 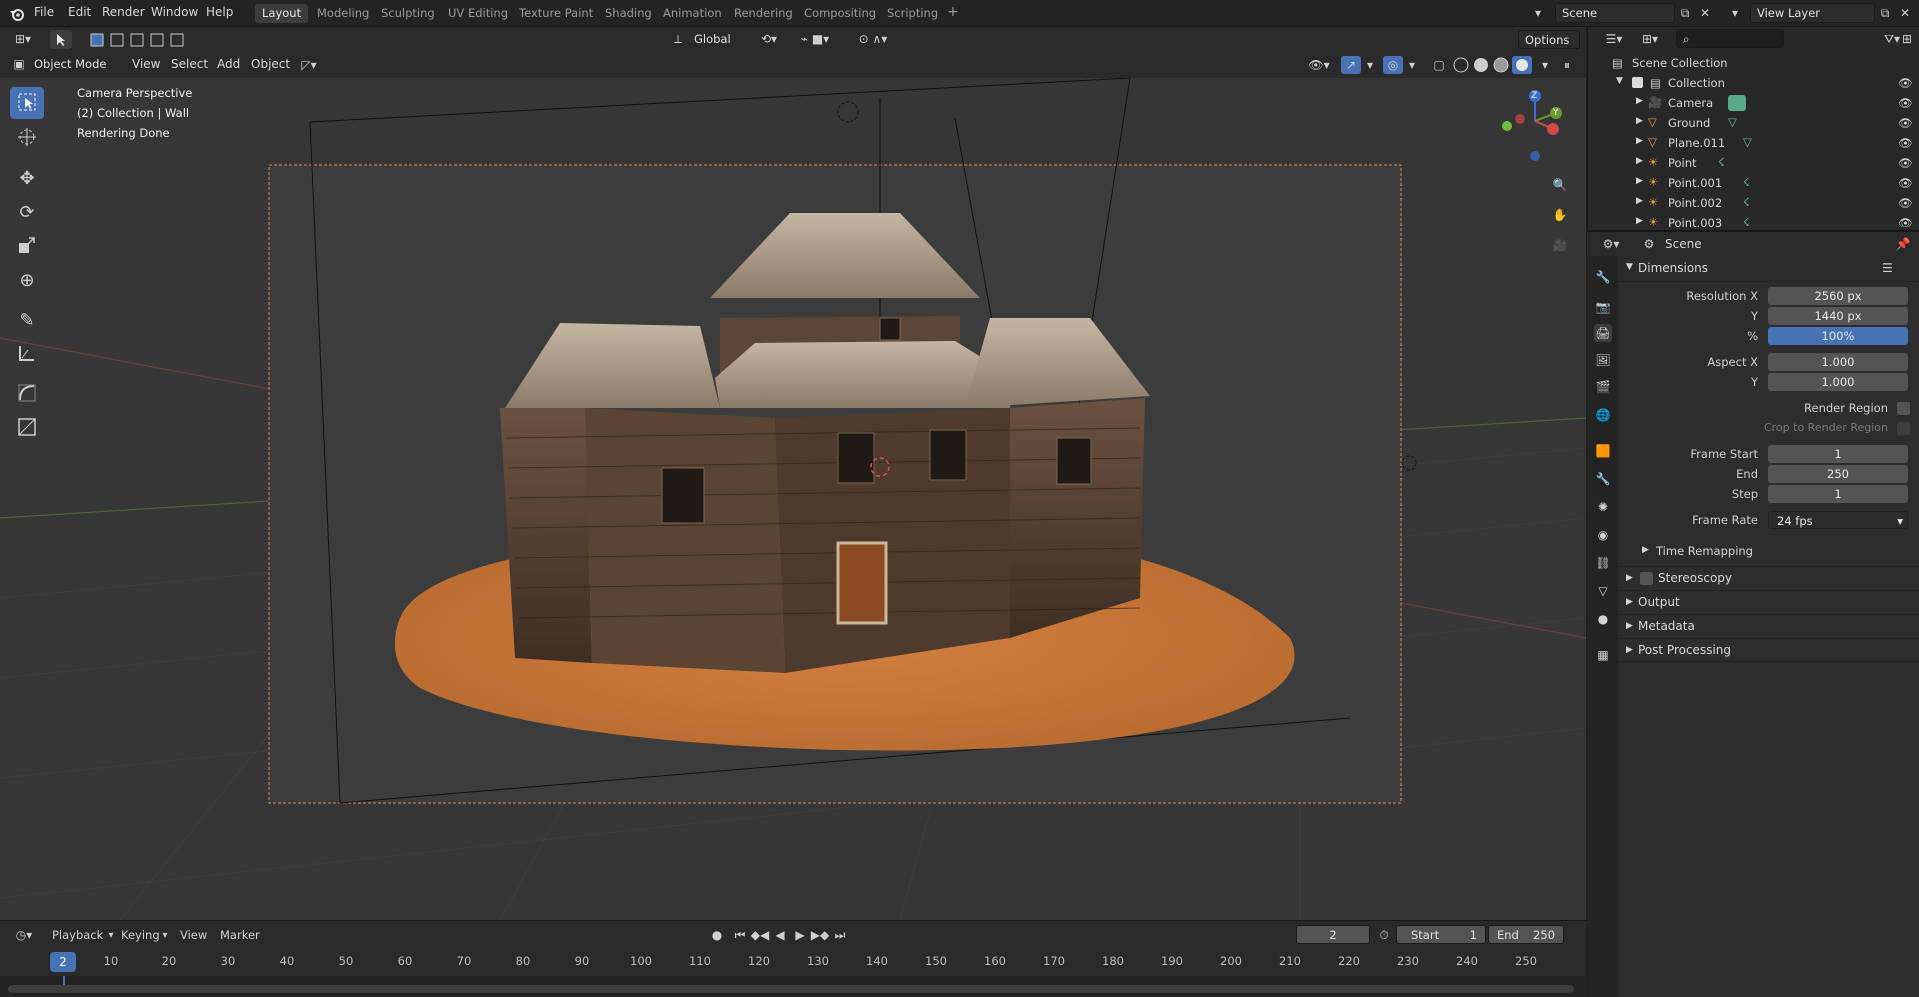 What do you see at coordinates (1705, 13) in the screenshot?
I see `close-scene-icon: ✕` at bounding box center [1705, 13].